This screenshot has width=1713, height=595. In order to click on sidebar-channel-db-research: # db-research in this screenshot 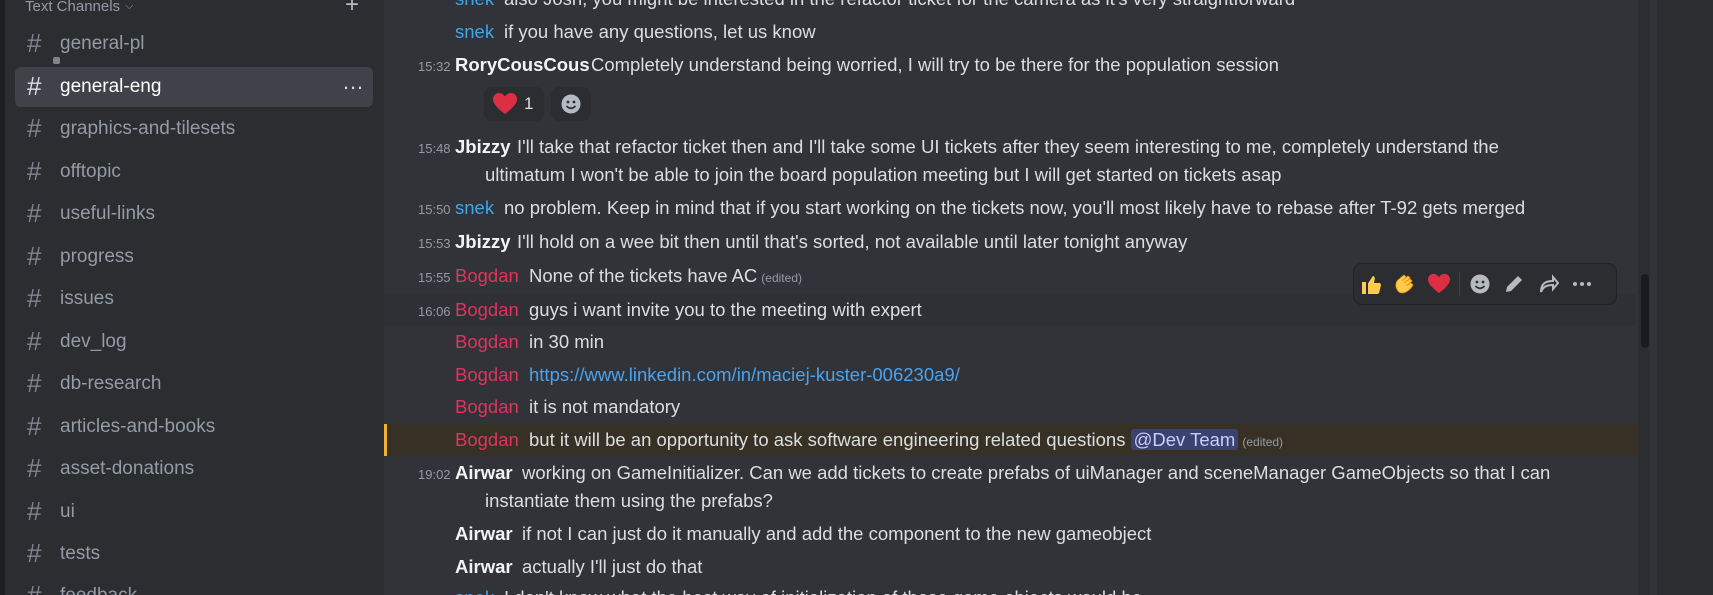, I will do `click(194, 384)`.